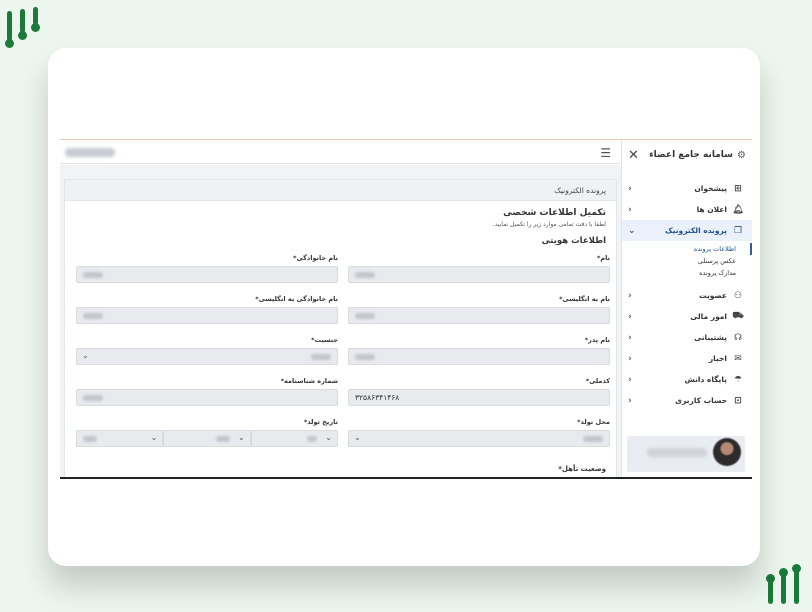 This screenshot has height=612, width=812. I want to click on field-label: نام به انگلیسی*, so click(584, 299).